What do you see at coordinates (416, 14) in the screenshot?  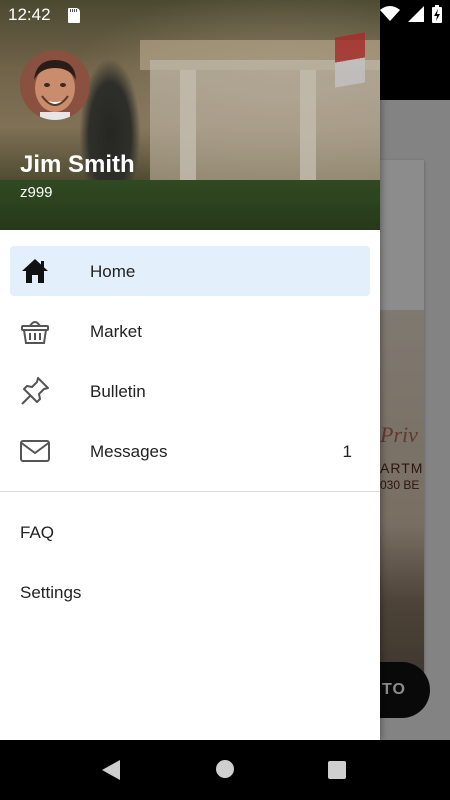 I see `signal-icon` at bounding box center [416, 14].